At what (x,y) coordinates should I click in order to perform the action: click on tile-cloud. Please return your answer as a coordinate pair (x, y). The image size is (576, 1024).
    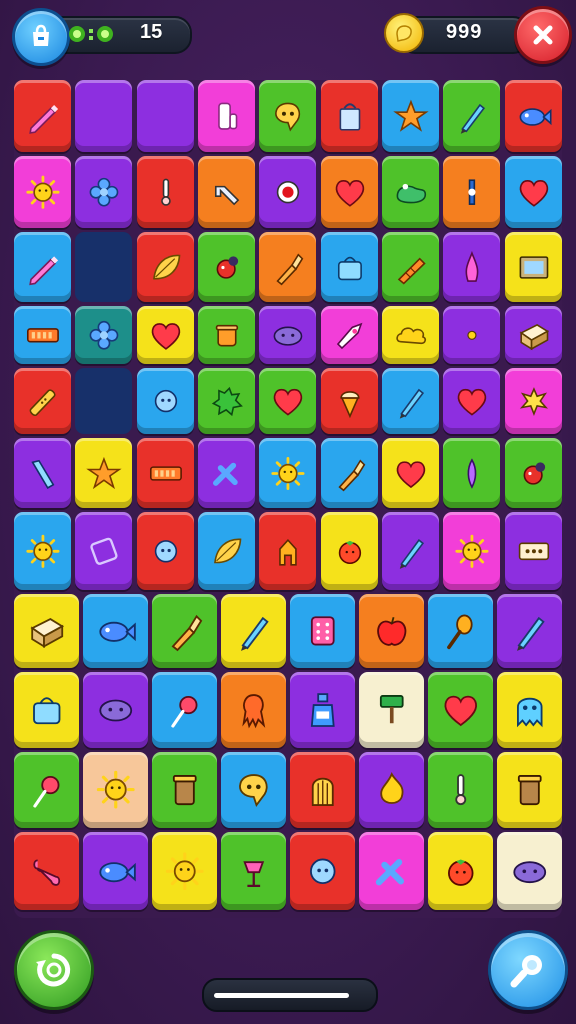
    Looking at the image, I should click on (410, 335).